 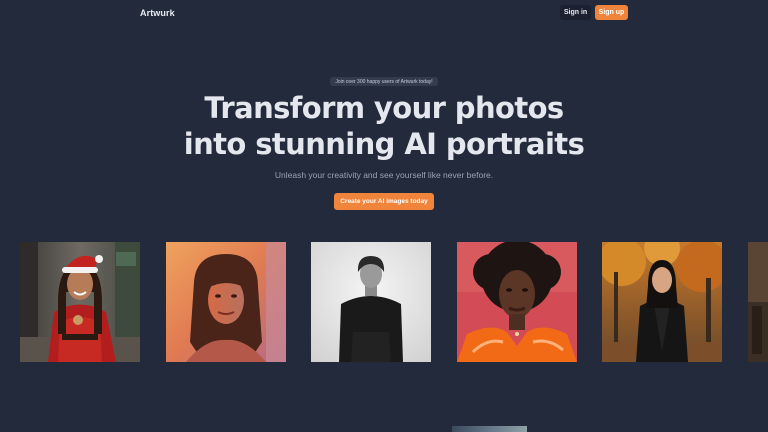 What do you see at coordinates (80, 302) in the screenshot?
I see `gallery-image-santa-woman` at bounding box center [80, 302].